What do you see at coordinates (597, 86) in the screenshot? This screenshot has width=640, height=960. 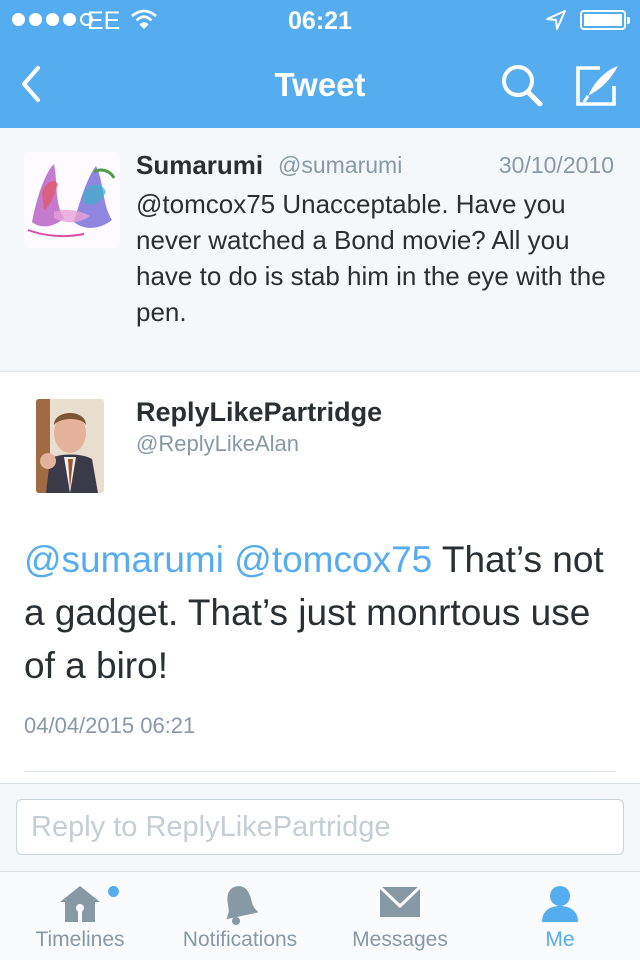 I see `compose-icon` at bounding box center [597, 86].